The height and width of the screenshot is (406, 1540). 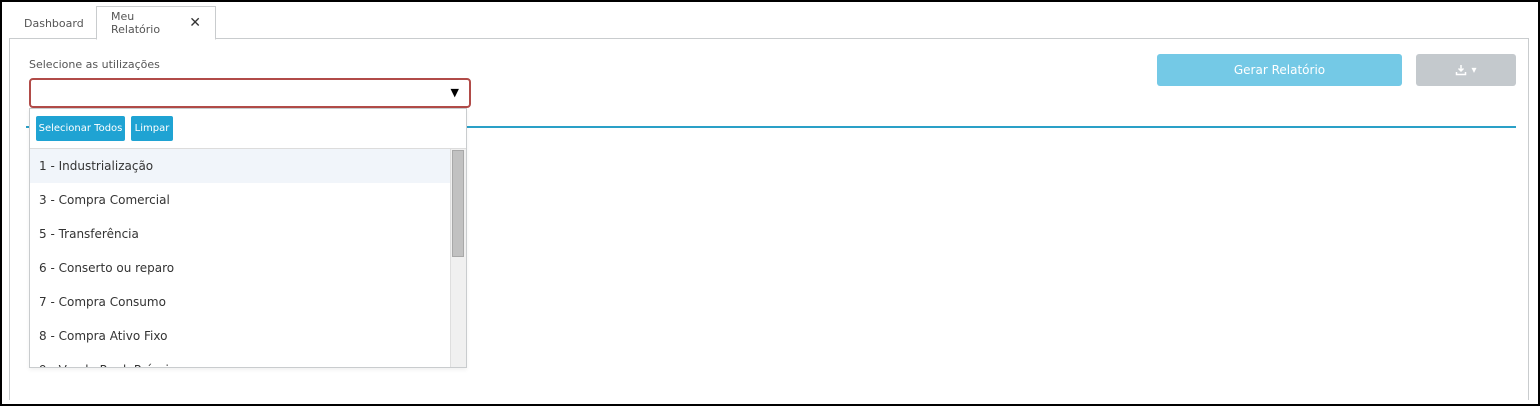 I want to click on tab-meu-relatorio-label: Meu Relatório, so click(x=136, y=23).